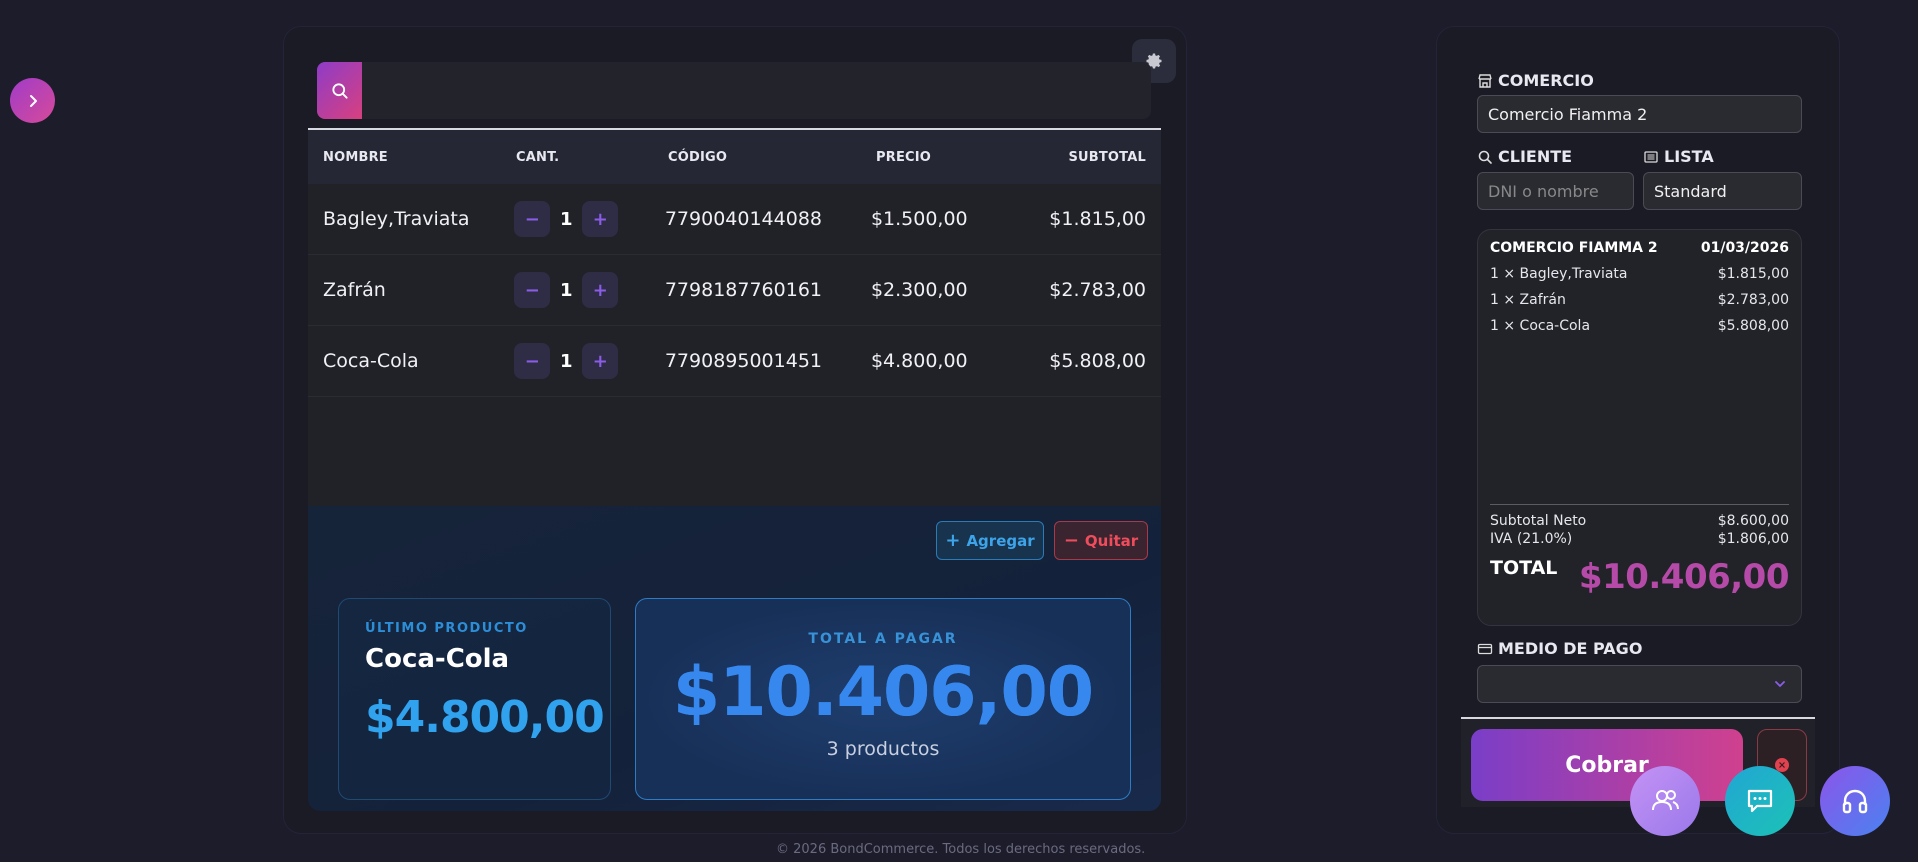  What do you see at coordinates (354, 290) in the screenshot?
I see `row-name: Zafrán` at bounding box center [354, 290].